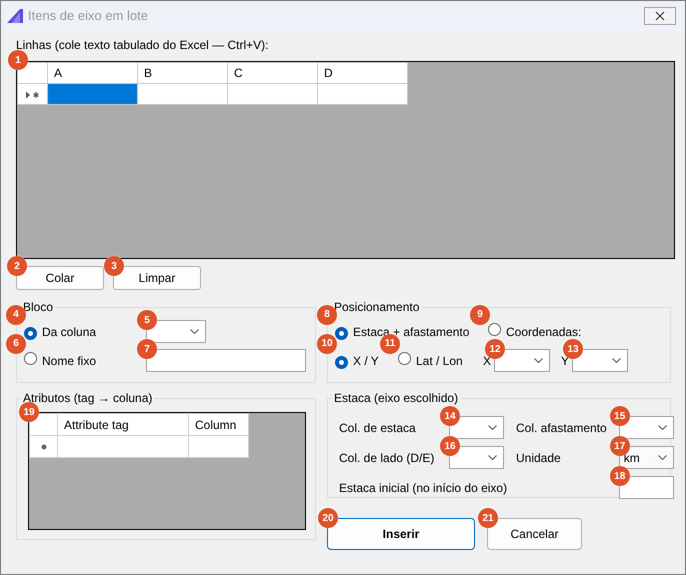  I want to click on number-badge: 15, so click(620, 416).